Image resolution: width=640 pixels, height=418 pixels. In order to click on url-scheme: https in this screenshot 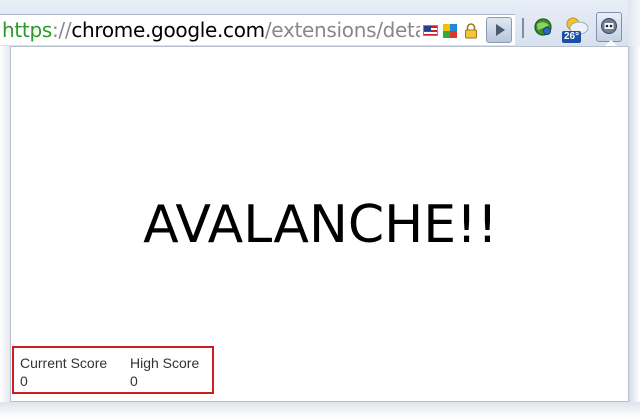, I will do `click(27, 30)`.